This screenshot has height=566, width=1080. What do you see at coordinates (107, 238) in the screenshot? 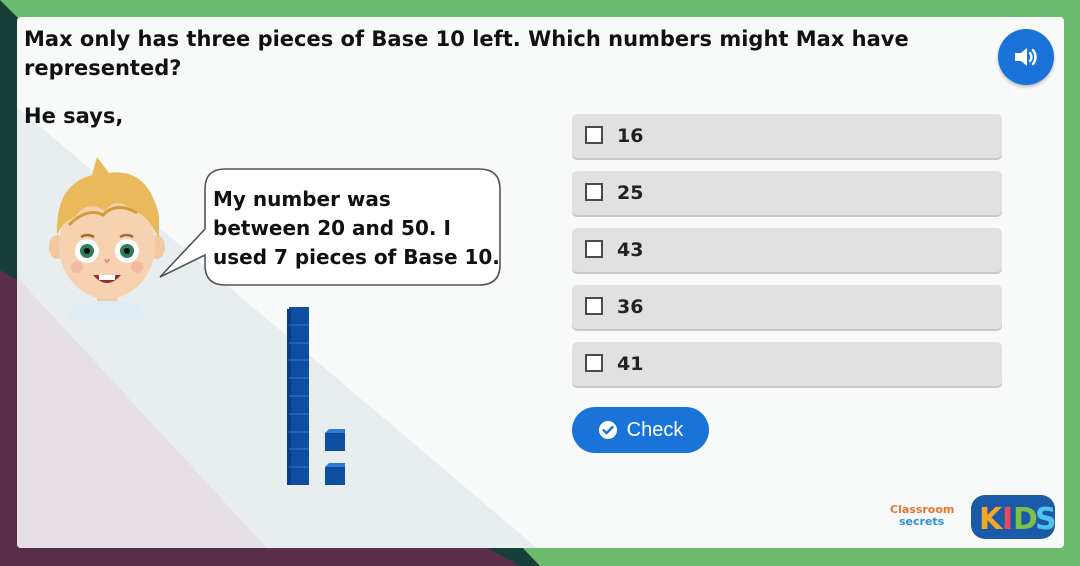
I see `boy-character` at bounding box center [107, 238].